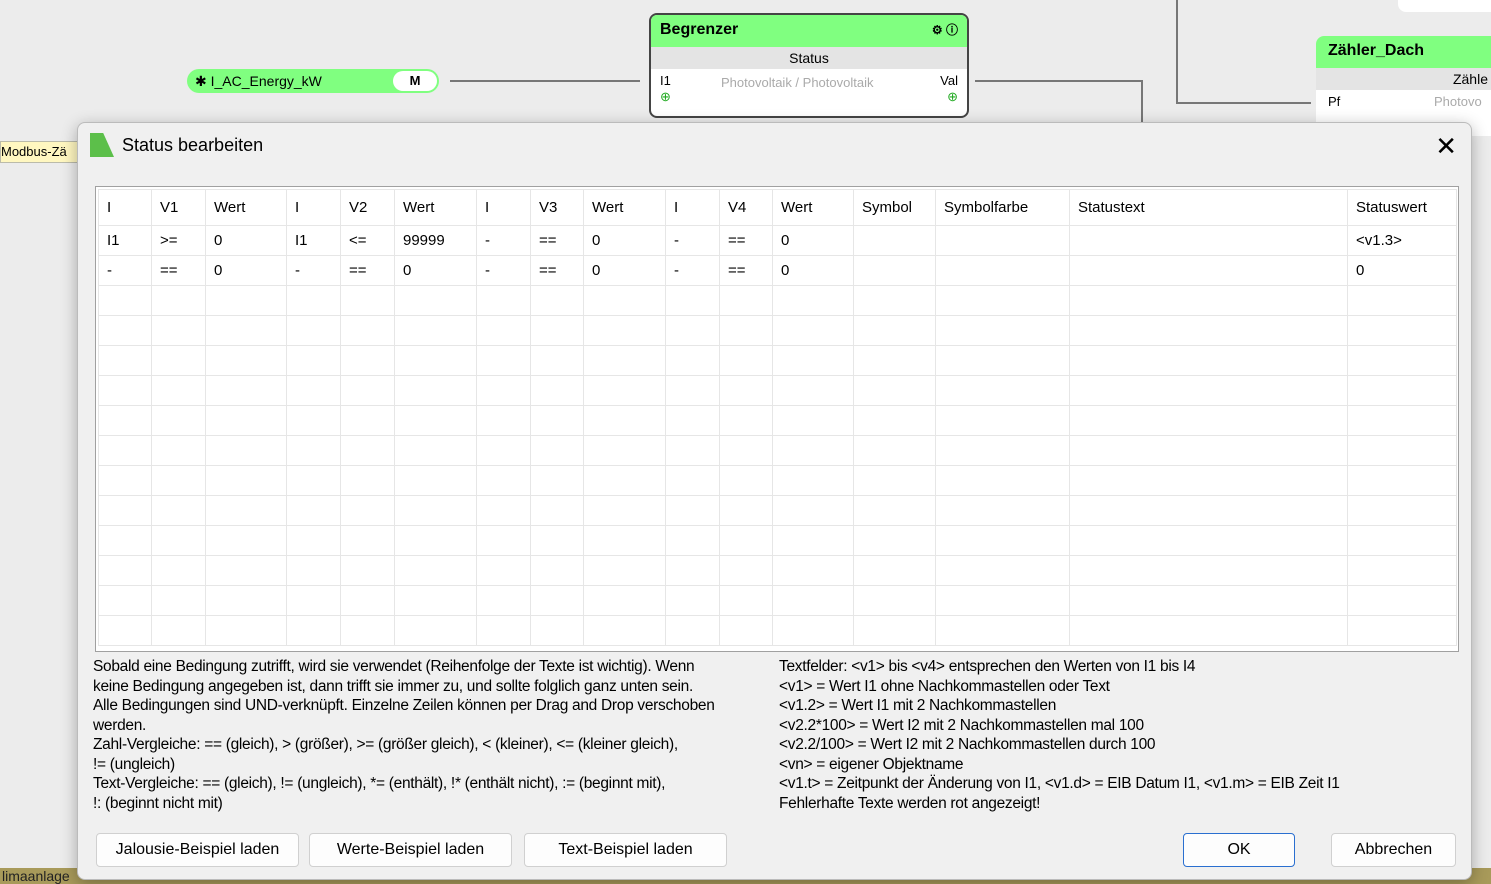  Describe the element at coordinates (746, 207) in the screenshot. I see `column-header: V4` at that location.